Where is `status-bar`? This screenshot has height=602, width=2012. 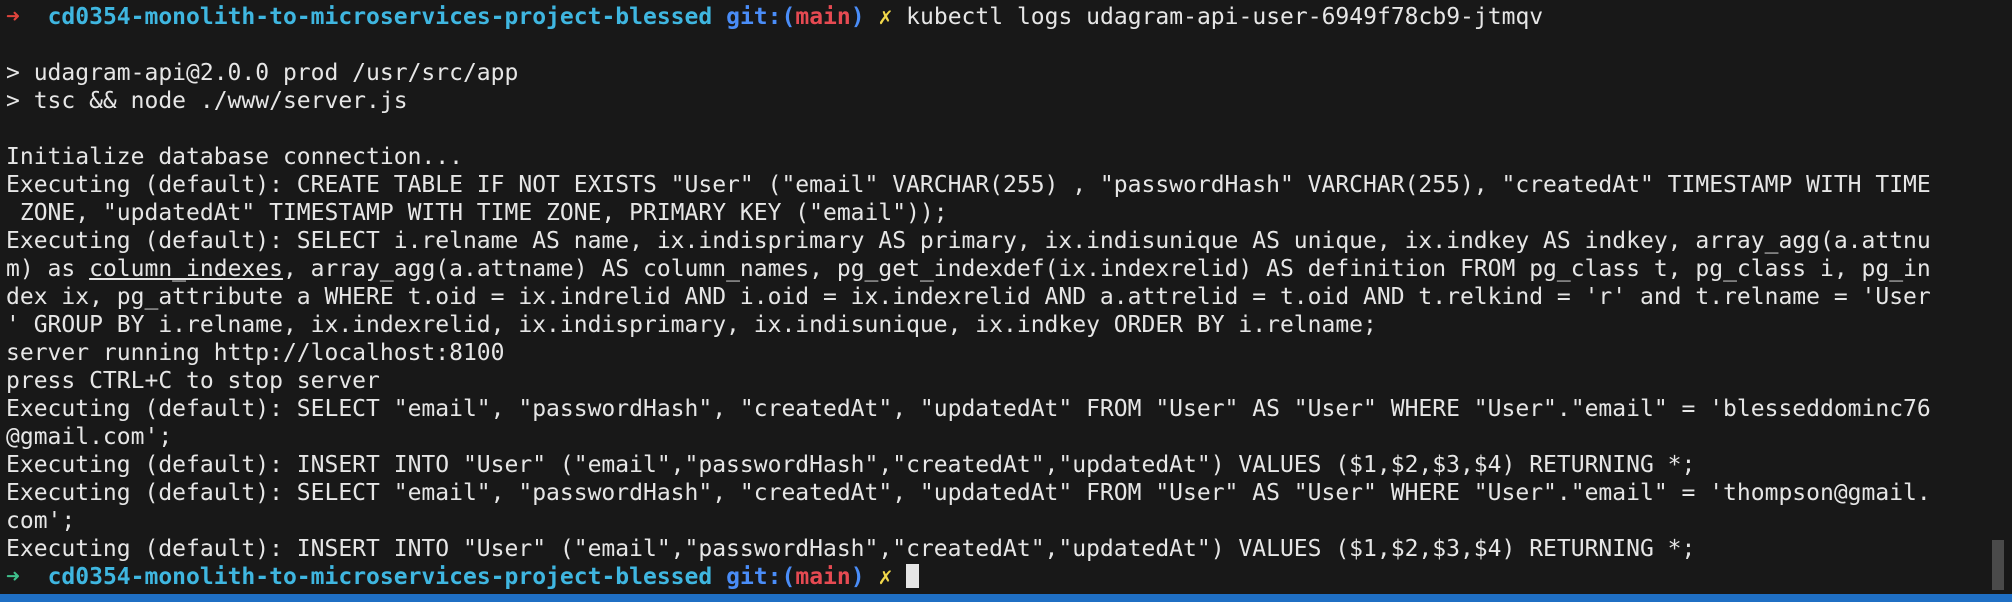
status-bar is located at coordinates (1006, 598).